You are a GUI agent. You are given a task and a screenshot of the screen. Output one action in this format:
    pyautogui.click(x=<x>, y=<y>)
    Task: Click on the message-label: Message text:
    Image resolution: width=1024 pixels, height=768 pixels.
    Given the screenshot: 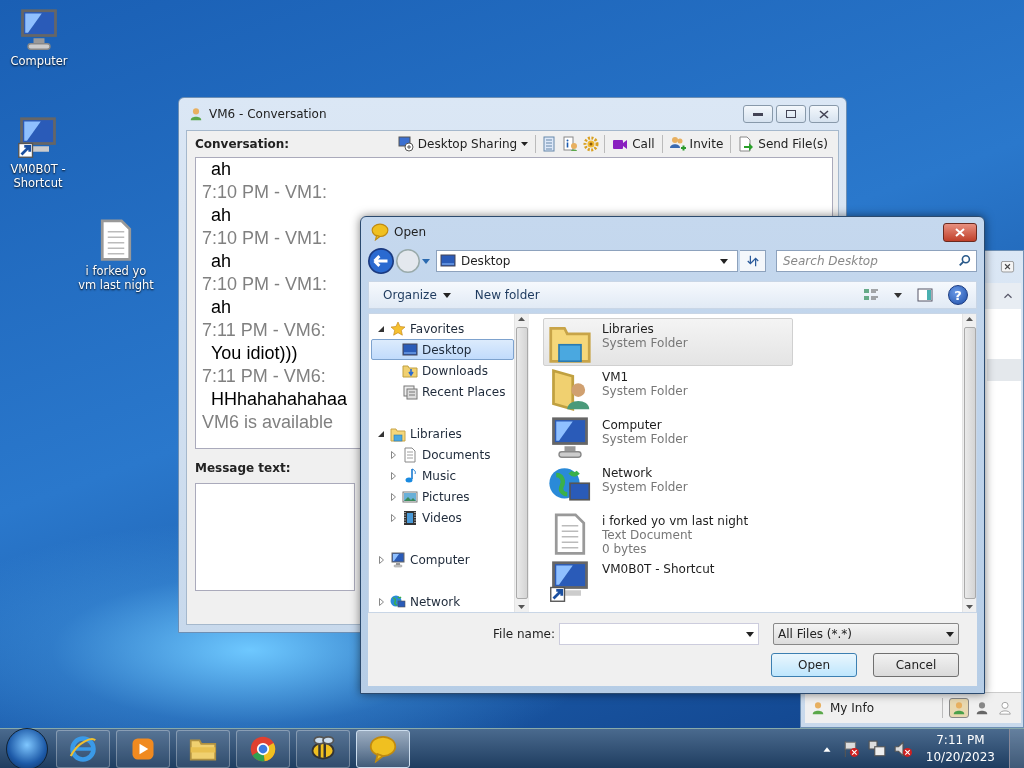 What is the action you would take?
    pyautogui.click(x=243, y=468)
    